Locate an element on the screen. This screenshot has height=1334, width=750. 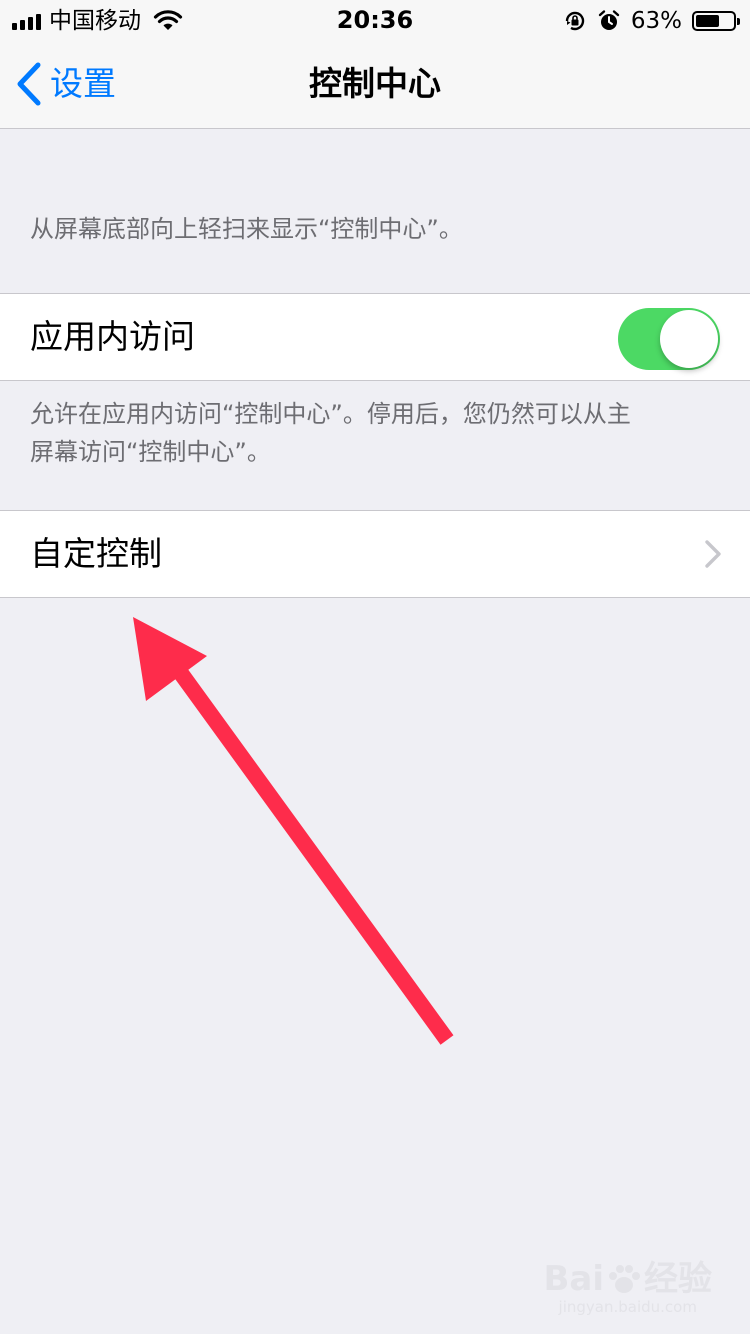
baidu-watermark: Bai 经验 jingyan.baidu.com is located at coordinates (627, 1288).